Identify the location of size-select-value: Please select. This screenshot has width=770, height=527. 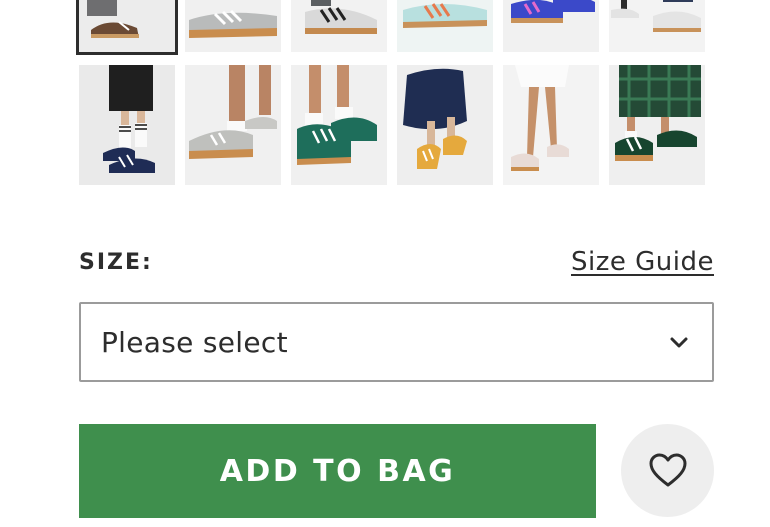
(194, 342).